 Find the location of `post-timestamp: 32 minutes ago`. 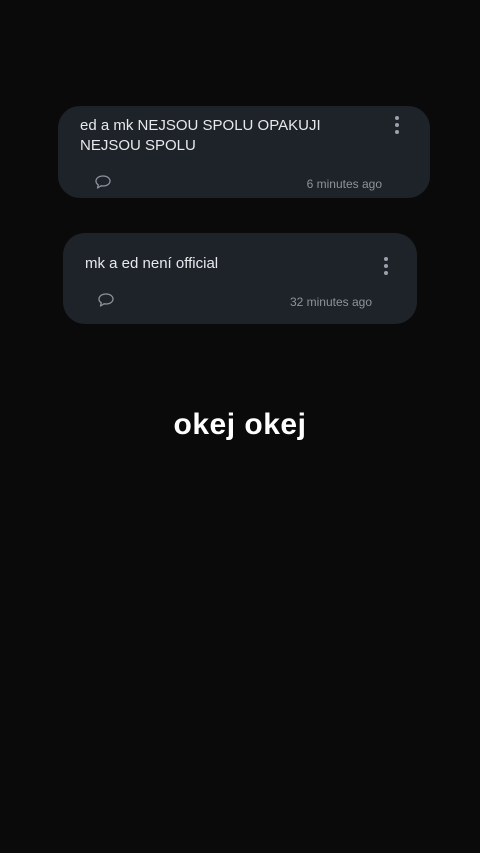

post-timestamp: 32 minutes ago is located at coordinates (330, 302).